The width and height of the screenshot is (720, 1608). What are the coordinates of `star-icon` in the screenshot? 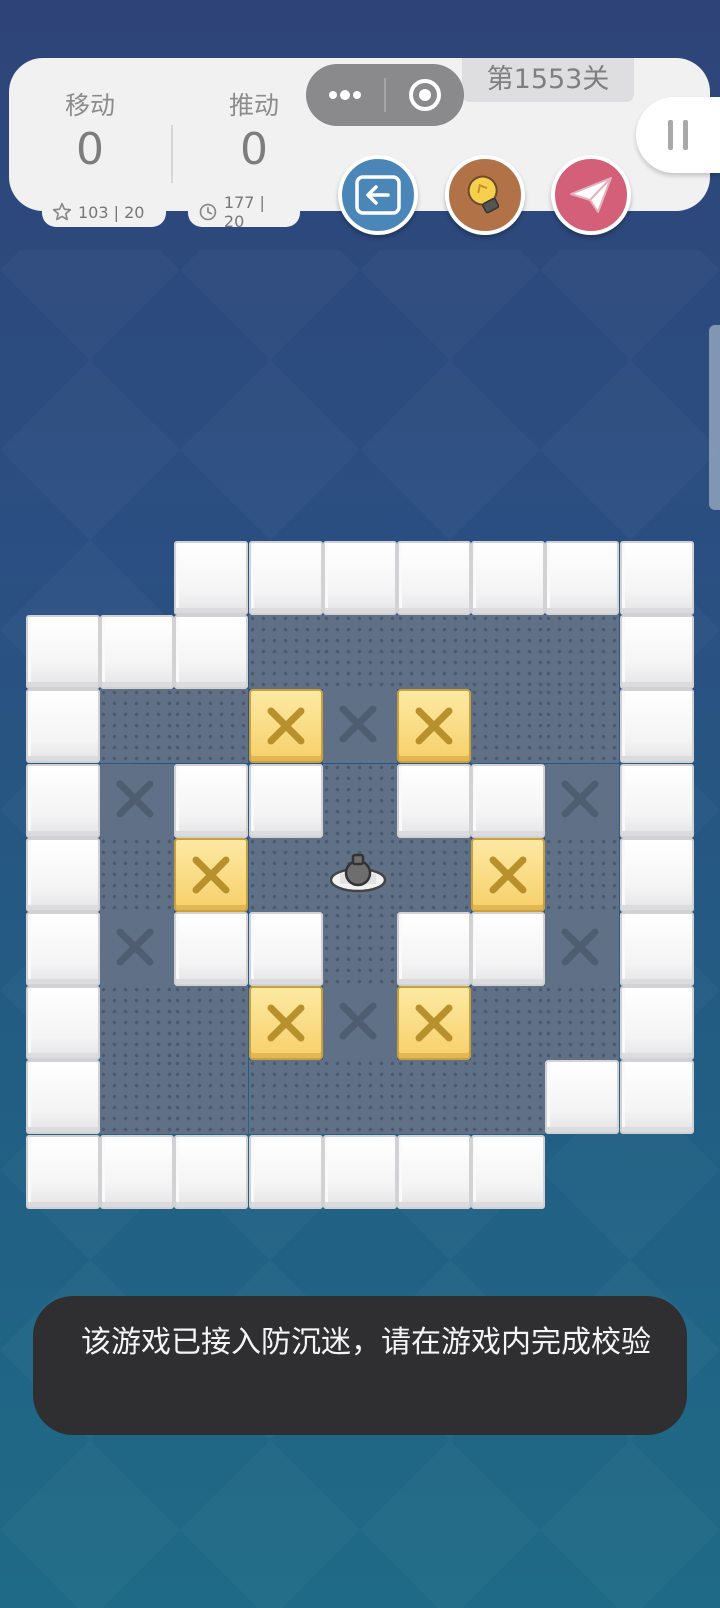 It's located at (62, 211).